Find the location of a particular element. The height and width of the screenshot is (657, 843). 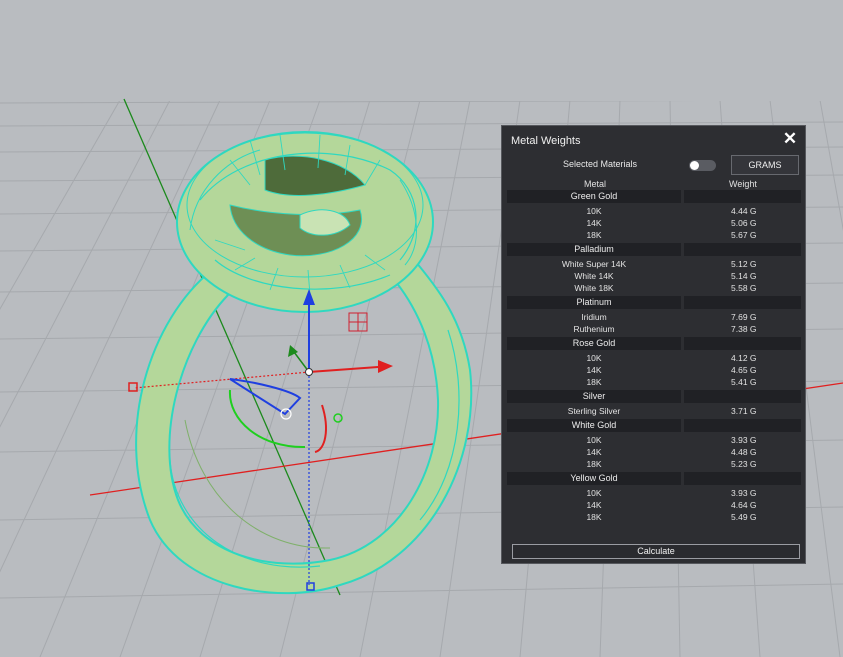

metal-weight: 7.69 G is located at coordinates (744, 317).